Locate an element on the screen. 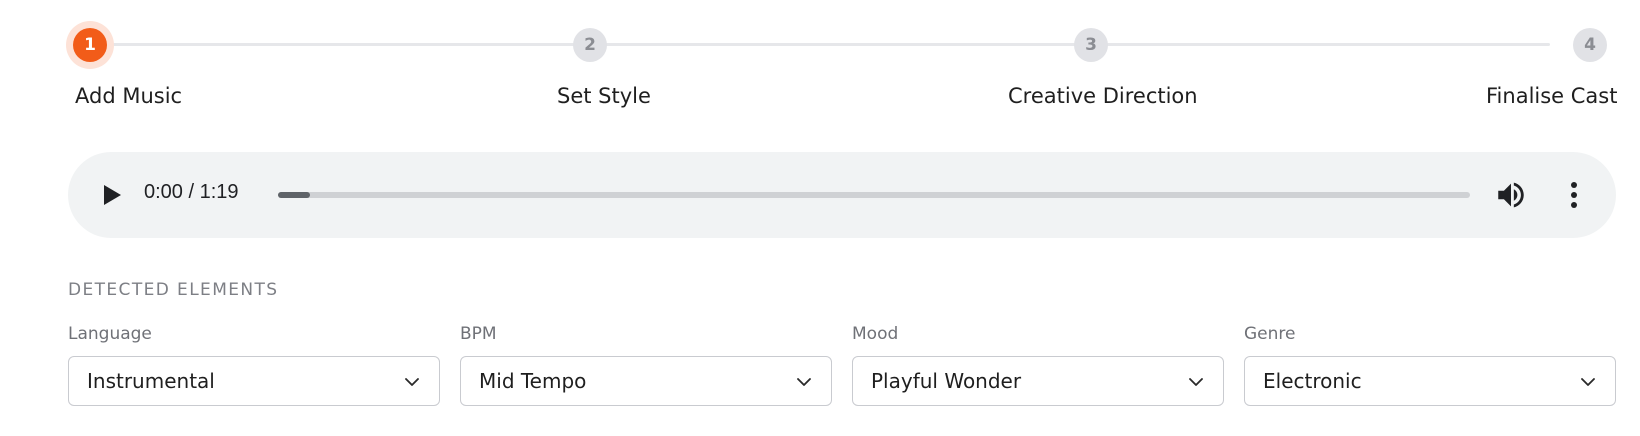  field-label: Language is located at coordinates (110, 334).